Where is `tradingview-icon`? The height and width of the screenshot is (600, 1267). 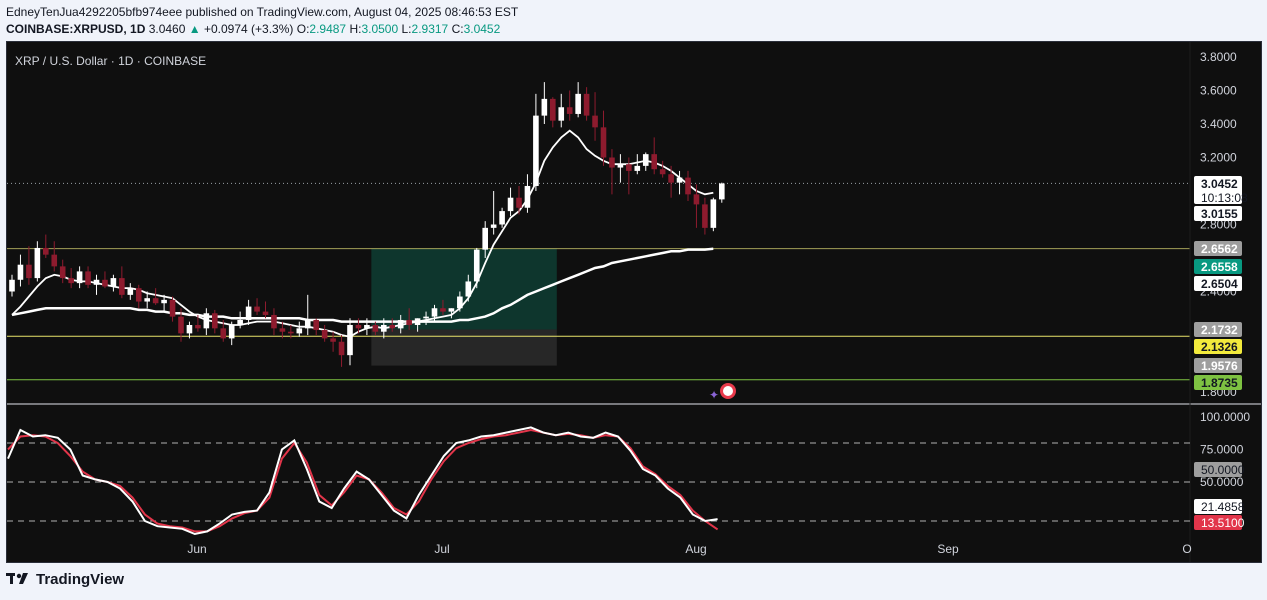 tradingview-icon is located at coordinates (17, 578).